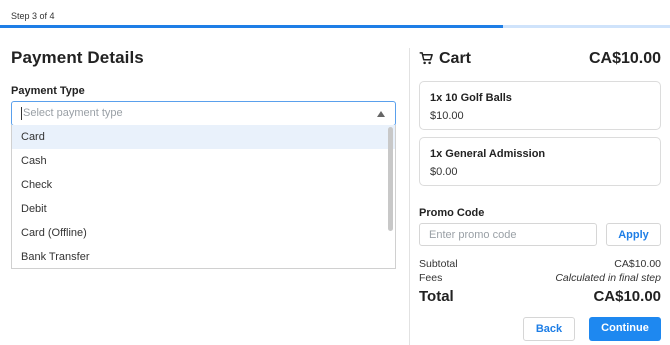 The width and height of the screenshot is (670, 345). I want to click on cart-item-name: 1x 10 Golf Balls, so click(471, 98).